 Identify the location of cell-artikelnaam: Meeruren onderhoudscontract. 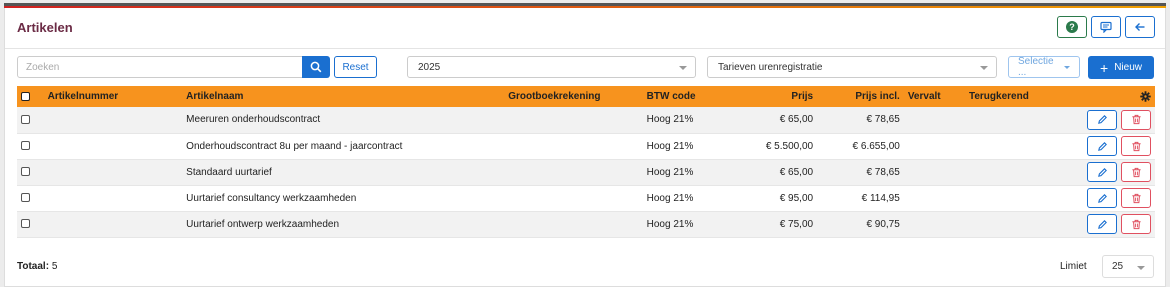
(253, 120).